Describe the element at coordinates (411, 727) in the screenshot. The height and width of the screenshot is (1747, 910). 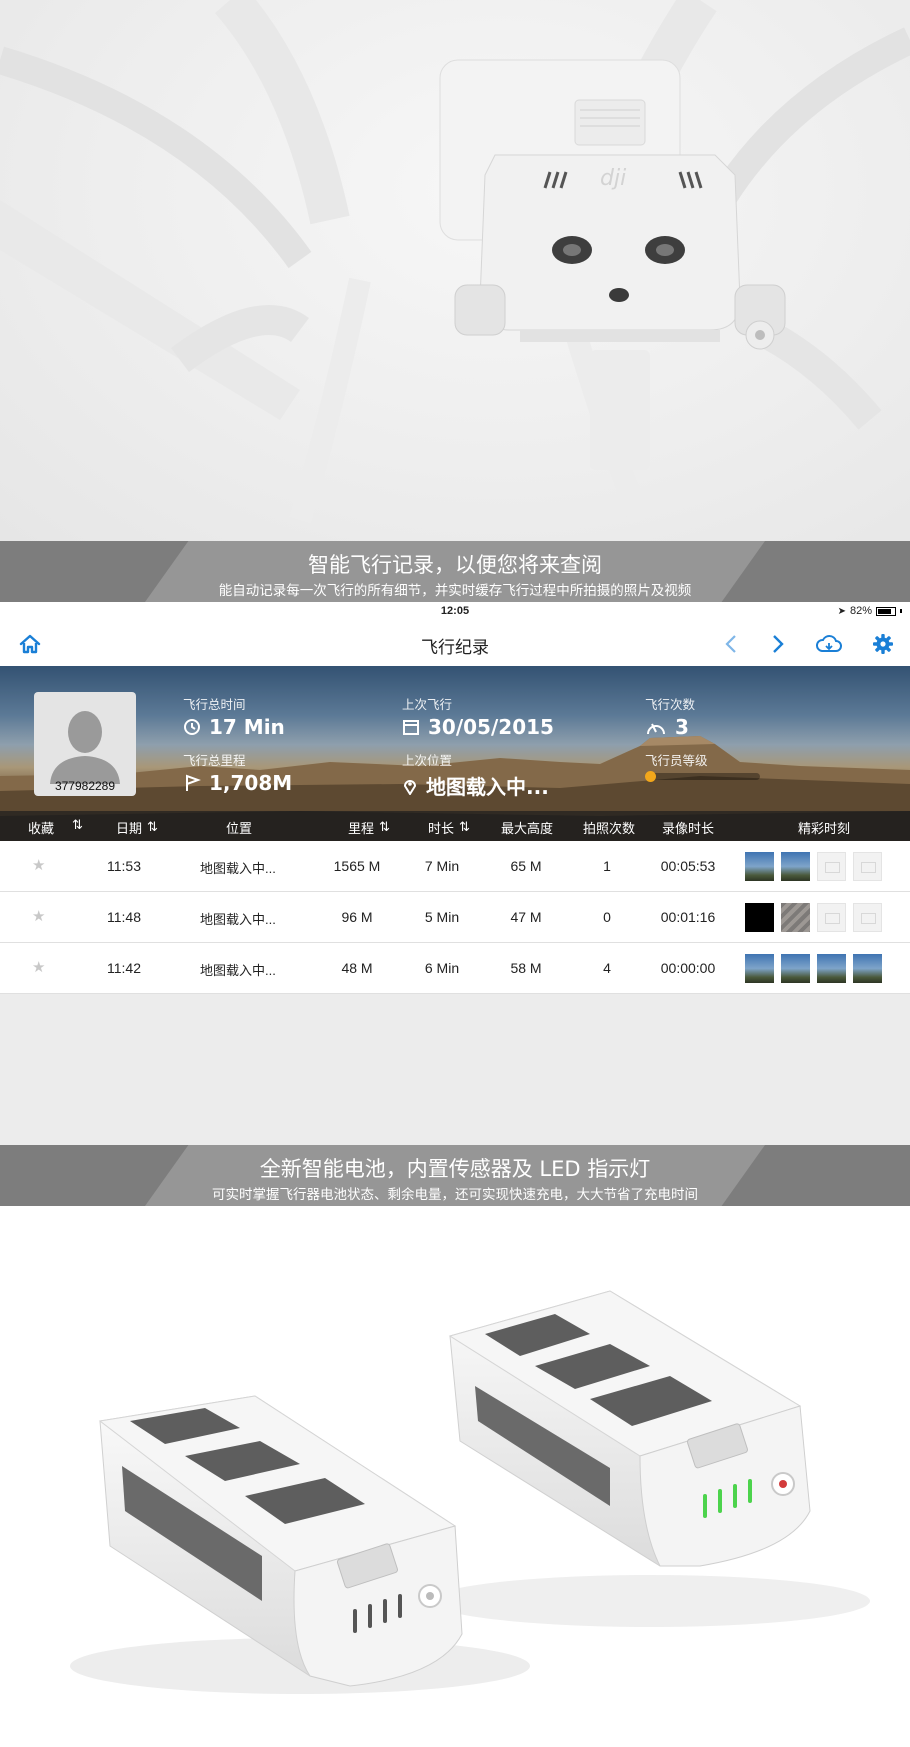
I see `calendar-icon` at that location.